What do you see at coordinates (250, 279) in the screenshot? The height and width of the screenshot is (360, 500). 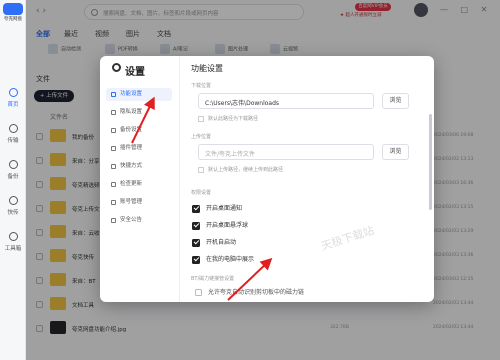 I see `arrow-to-magnet-option` at bounding box center [250, 279].